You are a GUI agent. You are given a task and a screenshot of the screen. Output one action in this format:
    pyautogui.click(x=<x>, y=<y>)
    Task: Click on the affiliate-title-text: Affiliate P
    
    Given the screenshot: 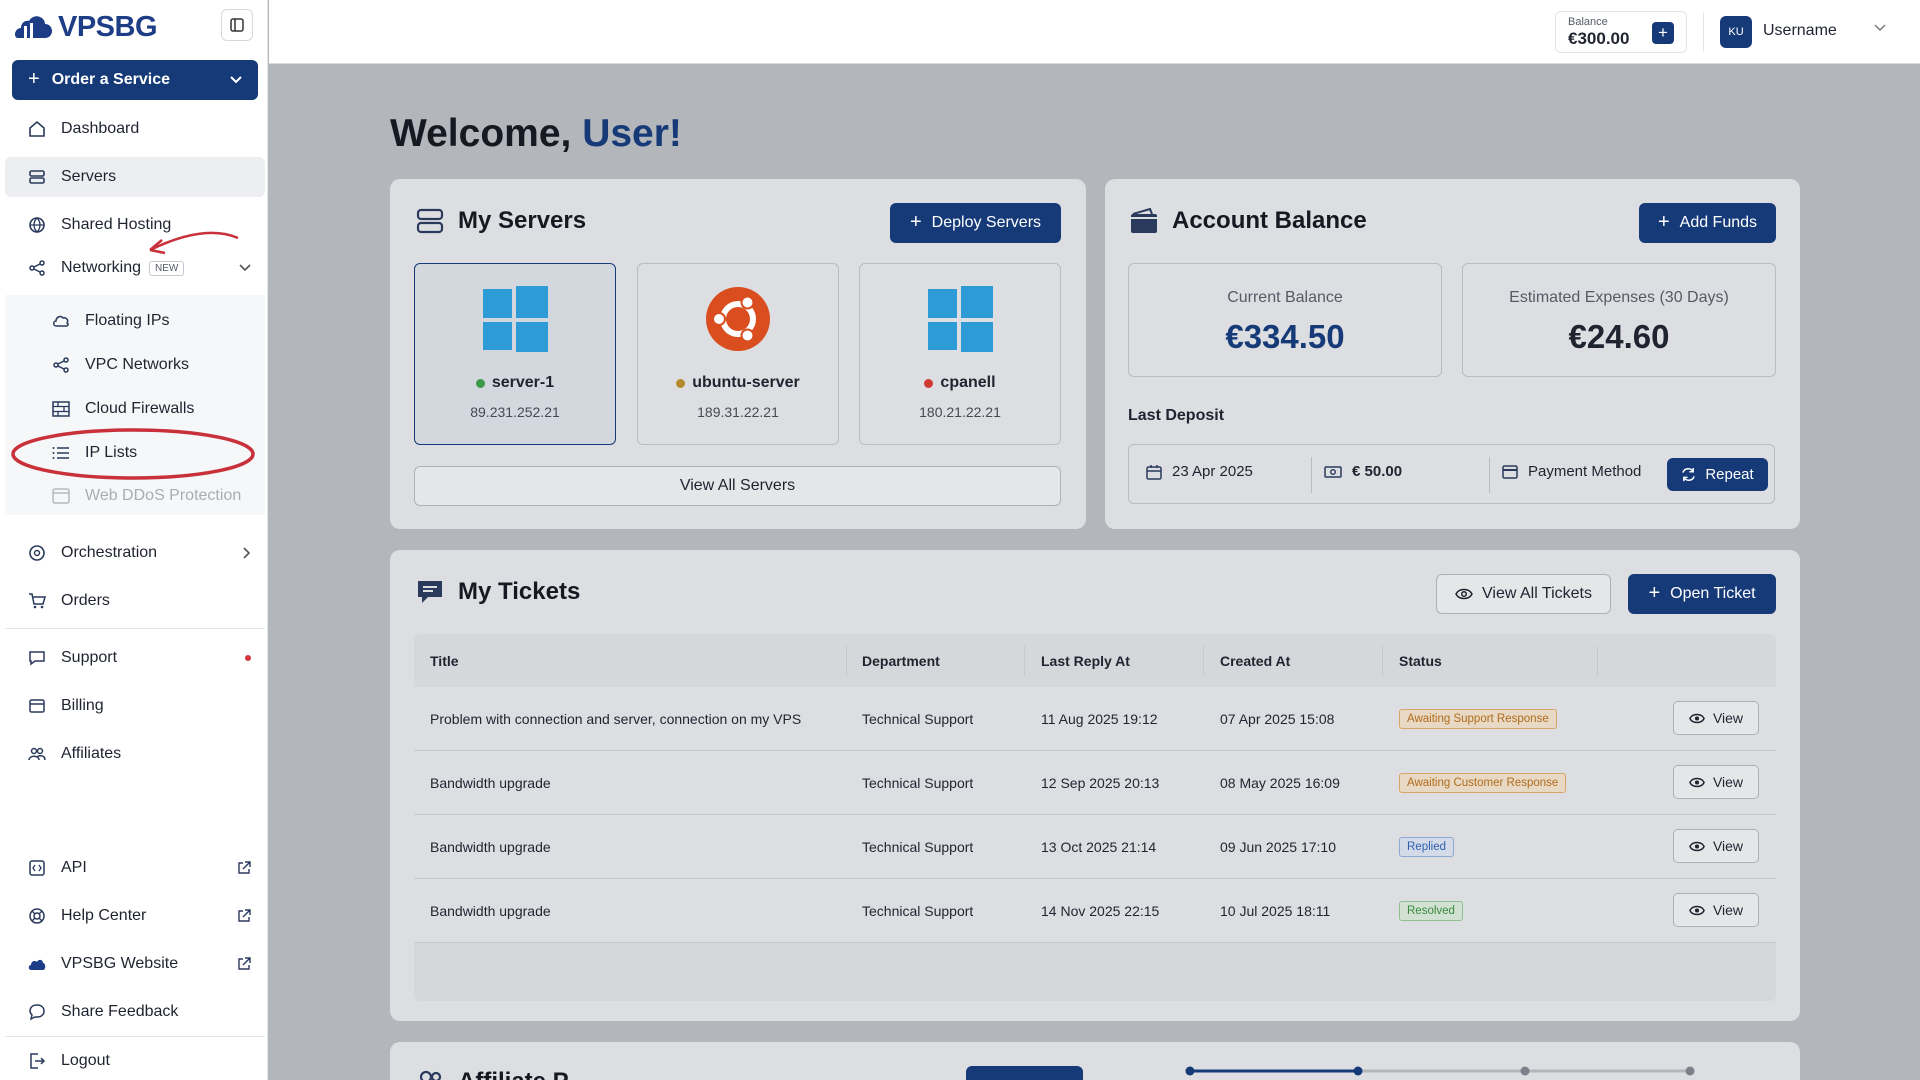 What is the action you would take?
    pyautogui.click(x=513, y=1074)
    